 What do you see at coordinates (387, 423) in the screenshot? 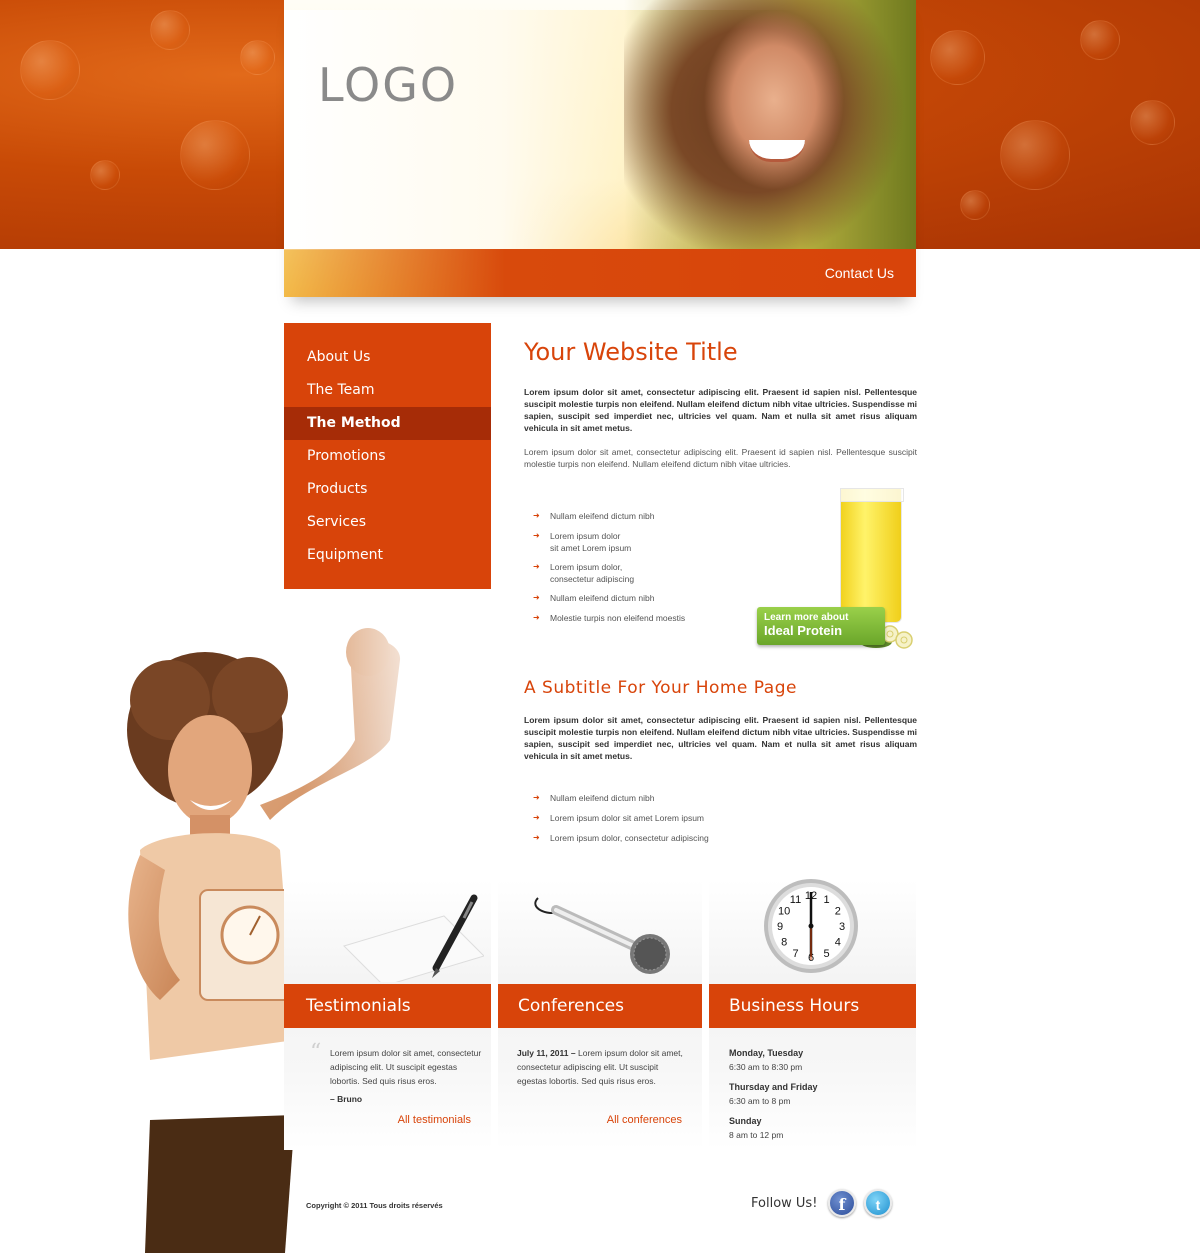
I see `nav-item-the-method: The Method` at bounding box center [387, 423].